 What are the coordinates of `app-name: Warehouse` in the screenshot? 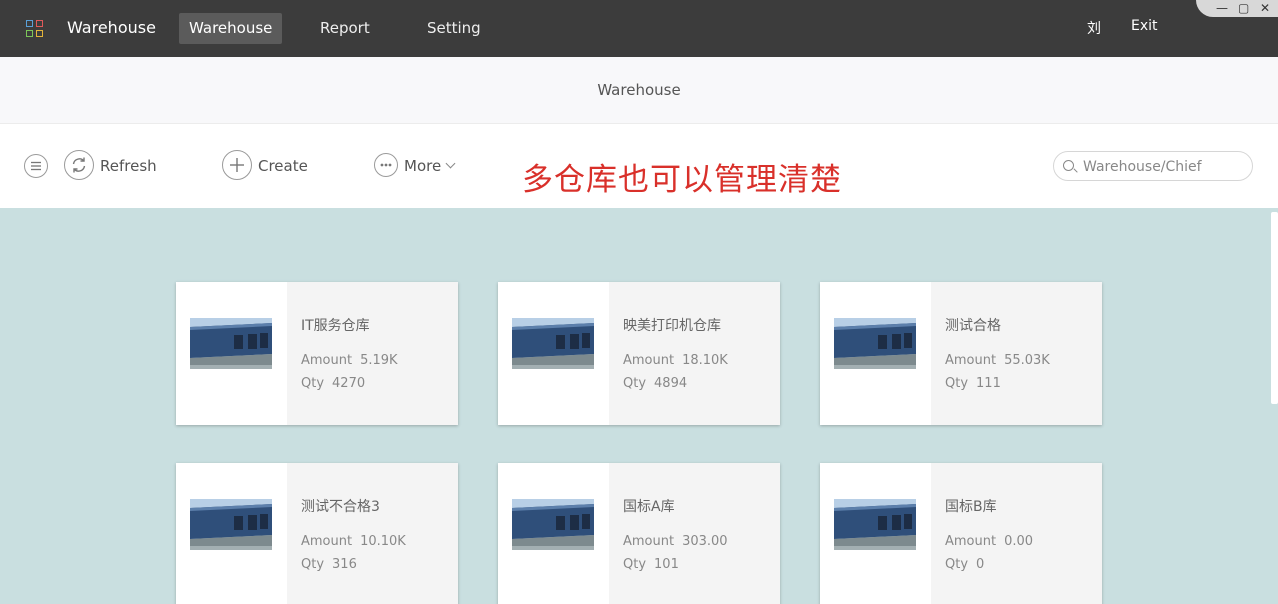 It's located at (111, 27).